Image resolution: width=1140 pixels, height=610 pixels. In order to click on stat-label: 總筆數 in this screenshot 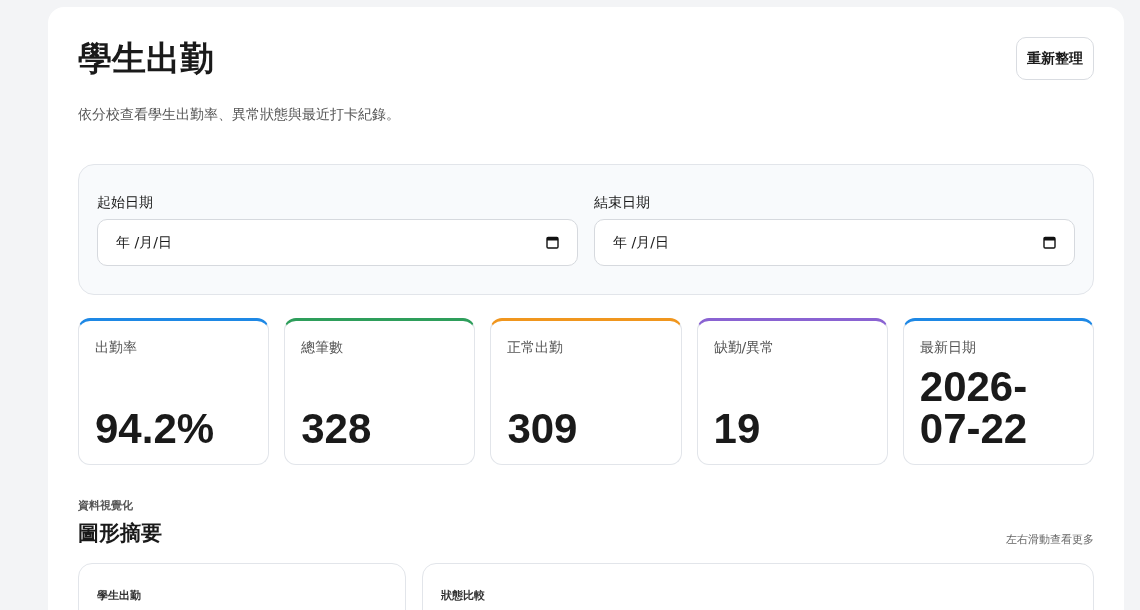, I will do `click(323, 347)`.